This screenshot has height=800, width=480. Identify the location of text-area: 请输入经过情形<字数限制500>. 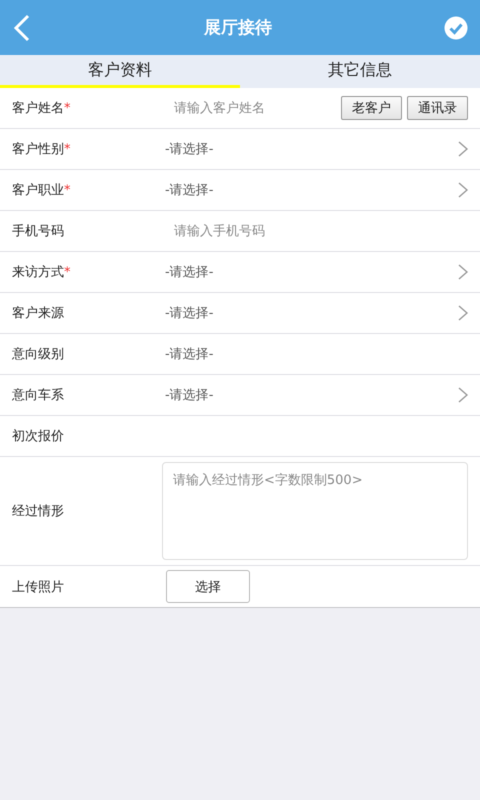
(315, 511).